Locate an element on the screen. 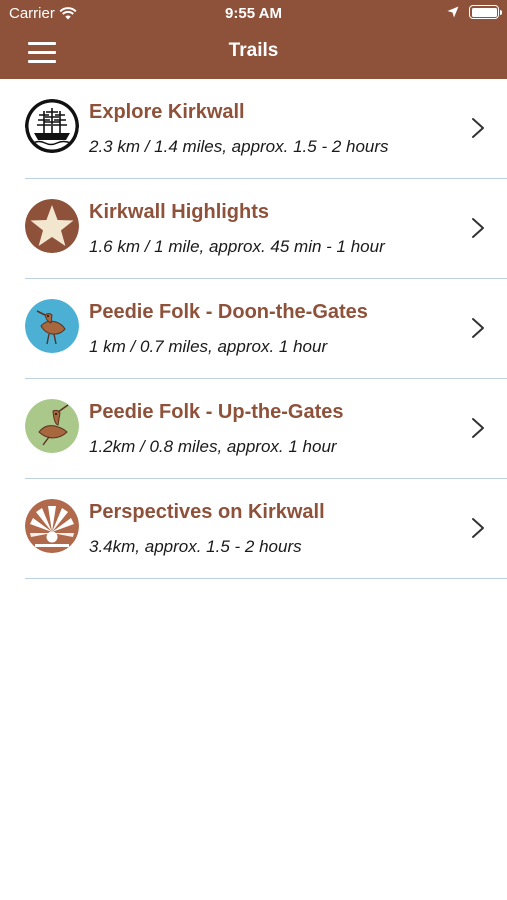  shell-icon is located at coordinates (52, 526).